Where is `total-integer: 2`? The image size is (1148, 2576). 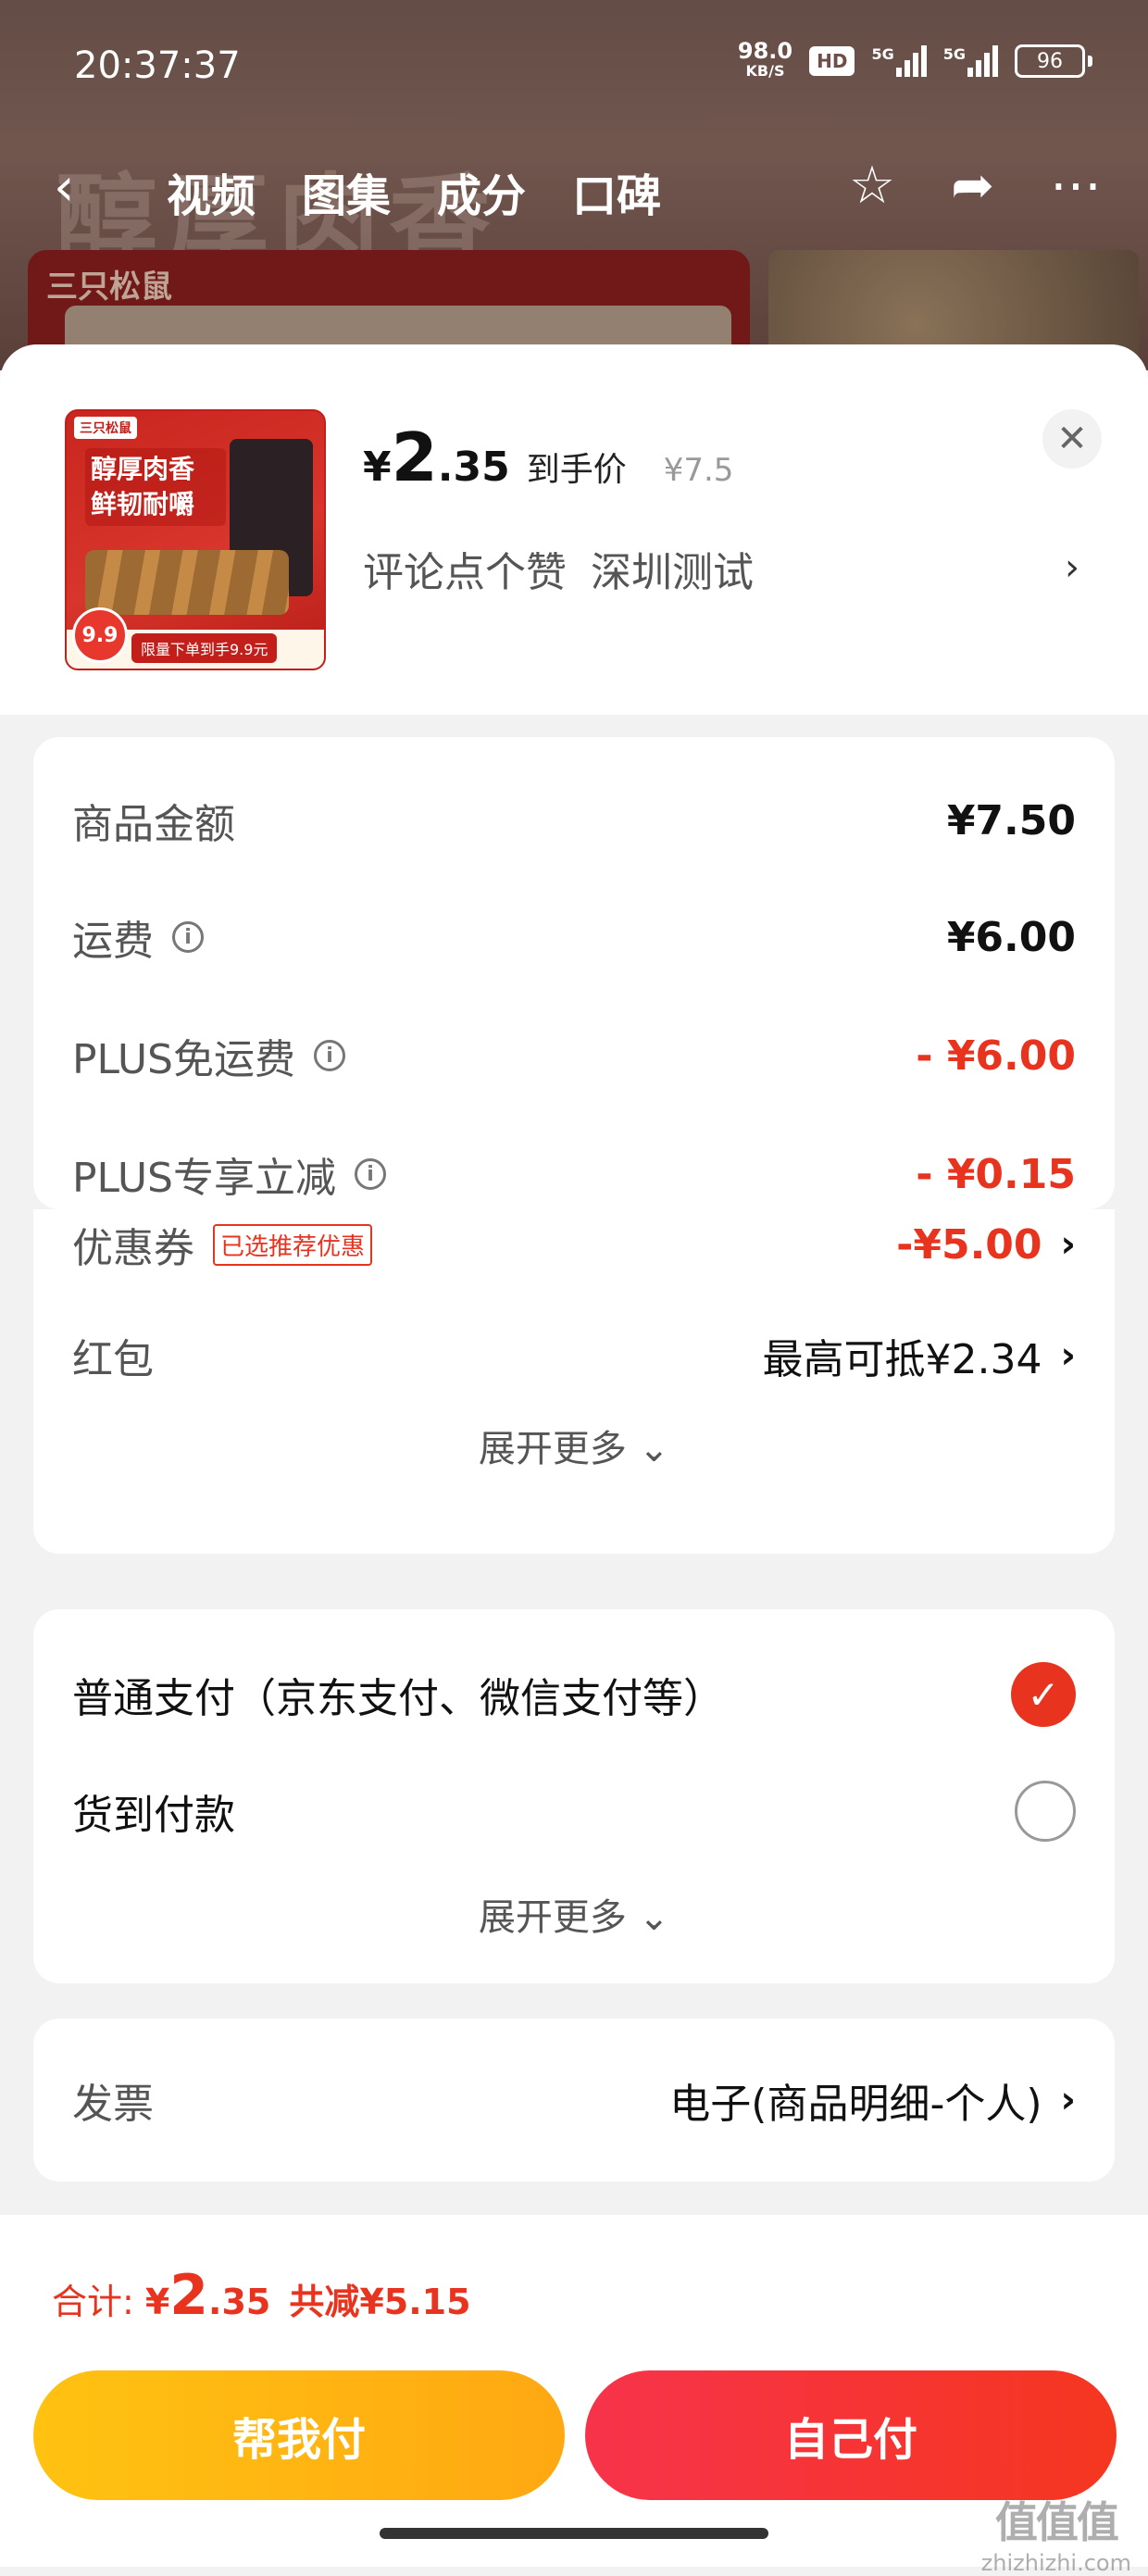
total-integer: 2 is located at coordinates (189, 2295).